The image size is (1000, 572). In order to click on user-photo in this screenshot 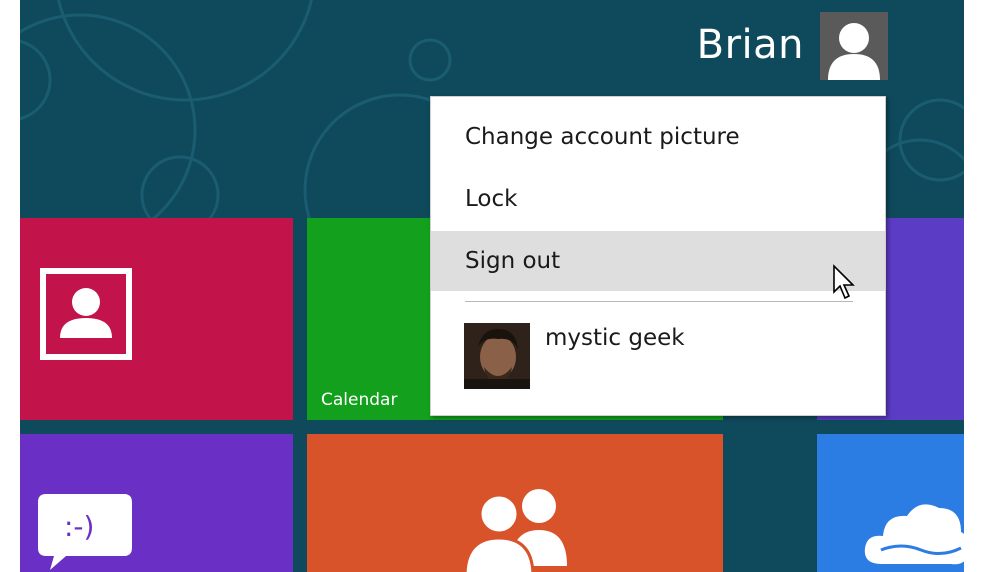, I will do `click(497, 356)`.